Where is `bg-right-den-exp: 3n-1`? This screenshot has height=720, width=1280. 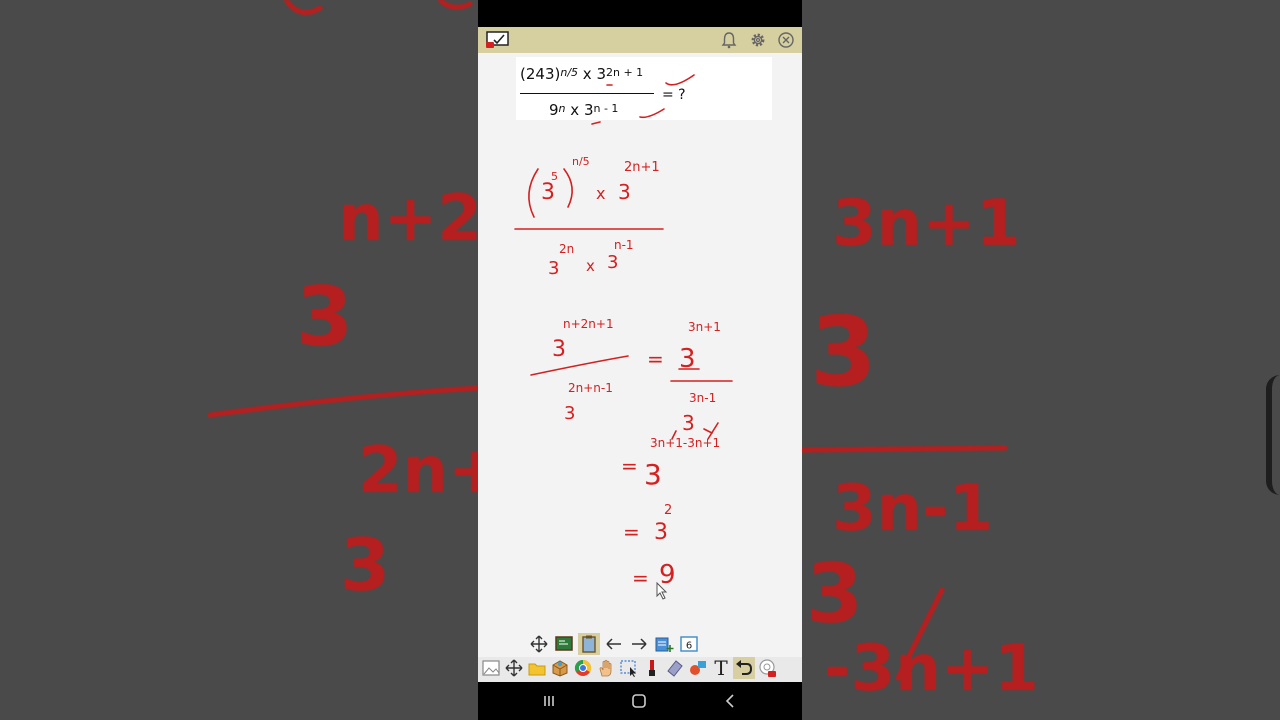 bg-right-den-exp: 3n-1 is located at coordinates (912, 509).